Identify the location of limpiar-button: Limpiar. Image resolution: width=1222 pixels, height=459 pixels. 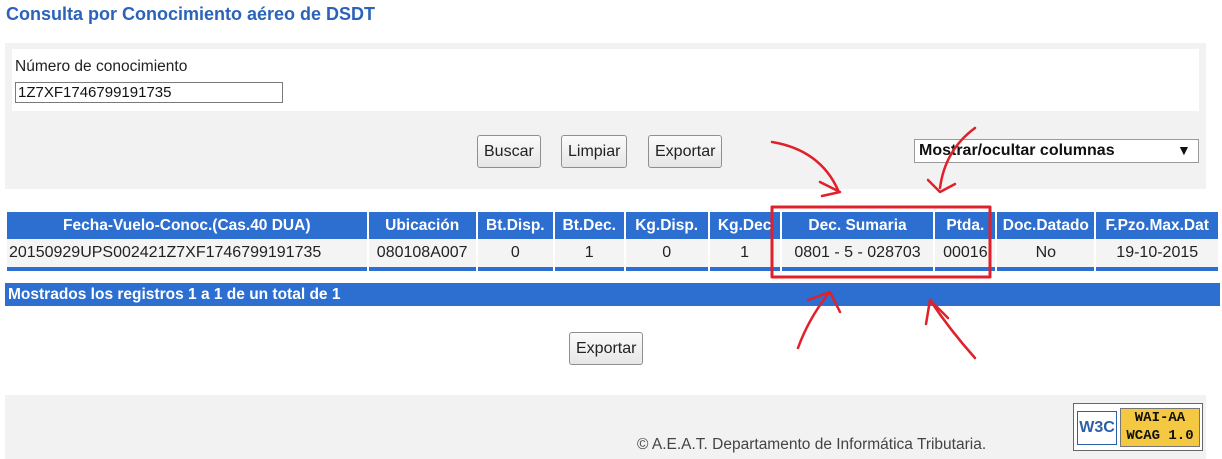
(594, 151).